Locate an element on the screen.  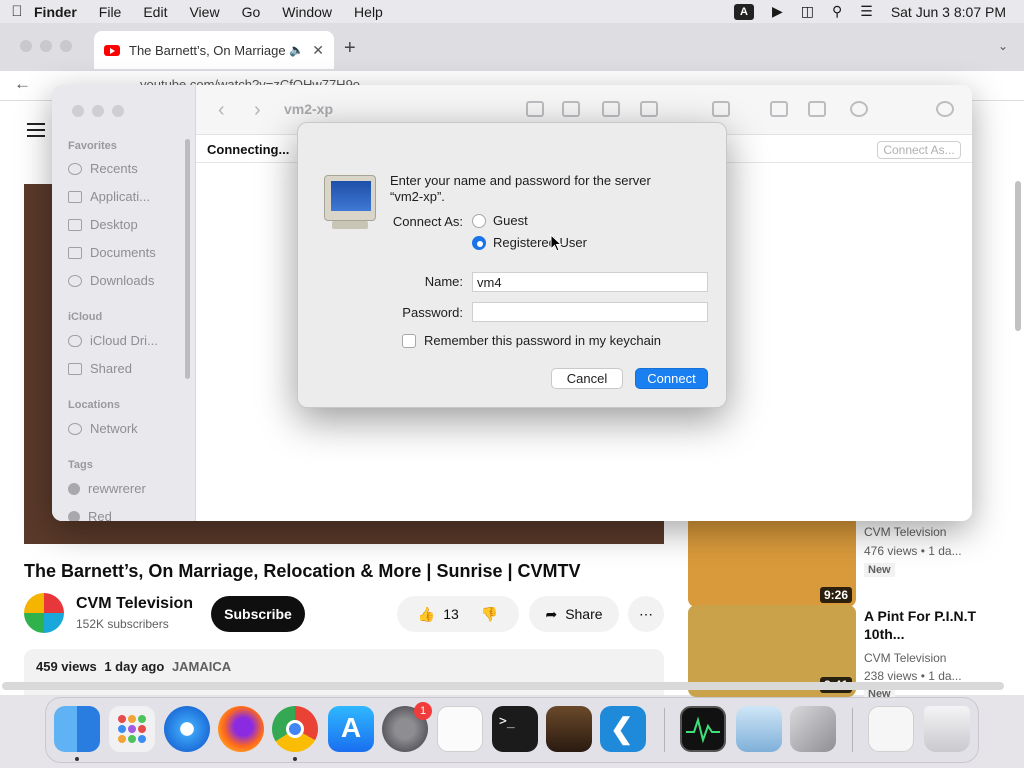
tag-icon is located at coordinates (817, 109).